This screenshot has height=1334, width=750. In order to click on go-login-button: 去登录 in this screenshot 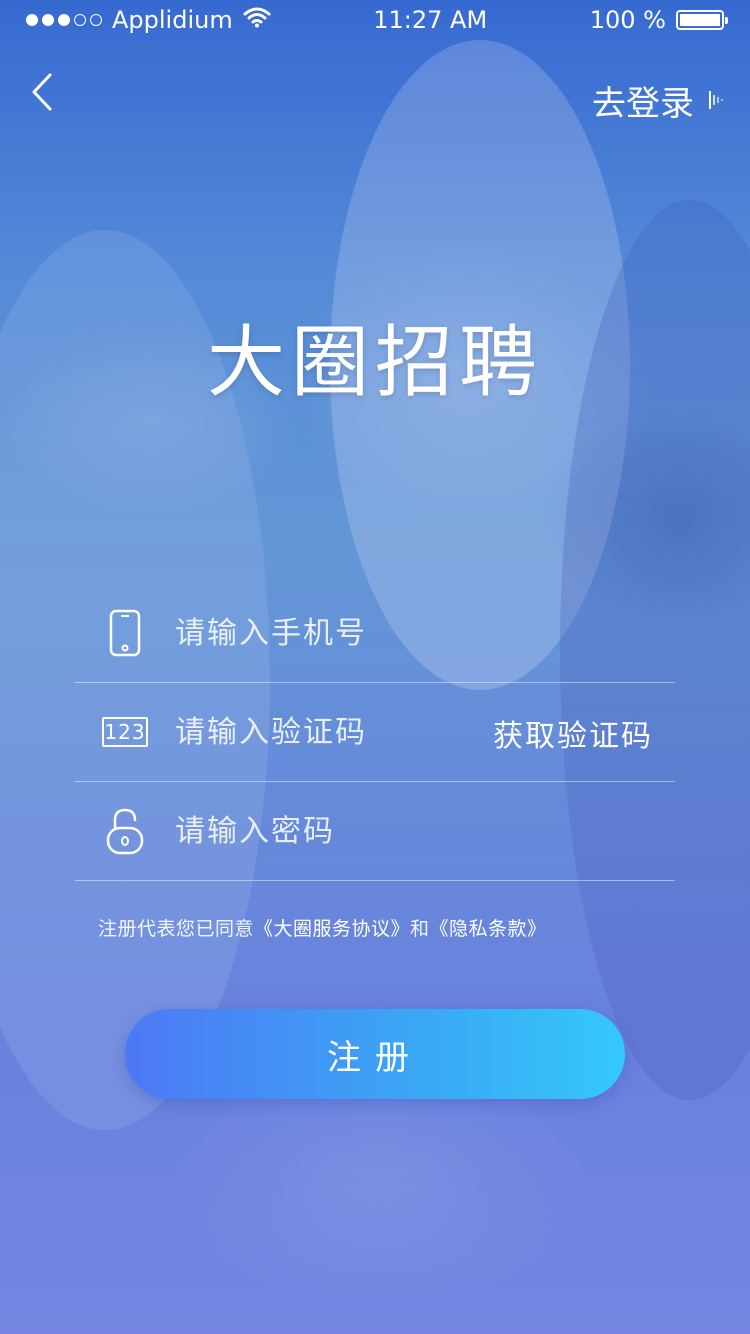, I will do `click(658, 101)`.